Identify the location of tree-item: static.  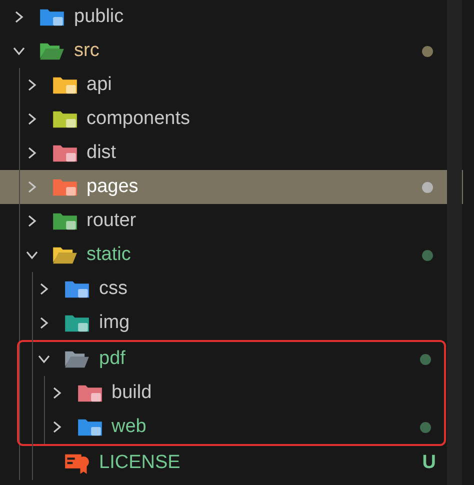
(231, 255).